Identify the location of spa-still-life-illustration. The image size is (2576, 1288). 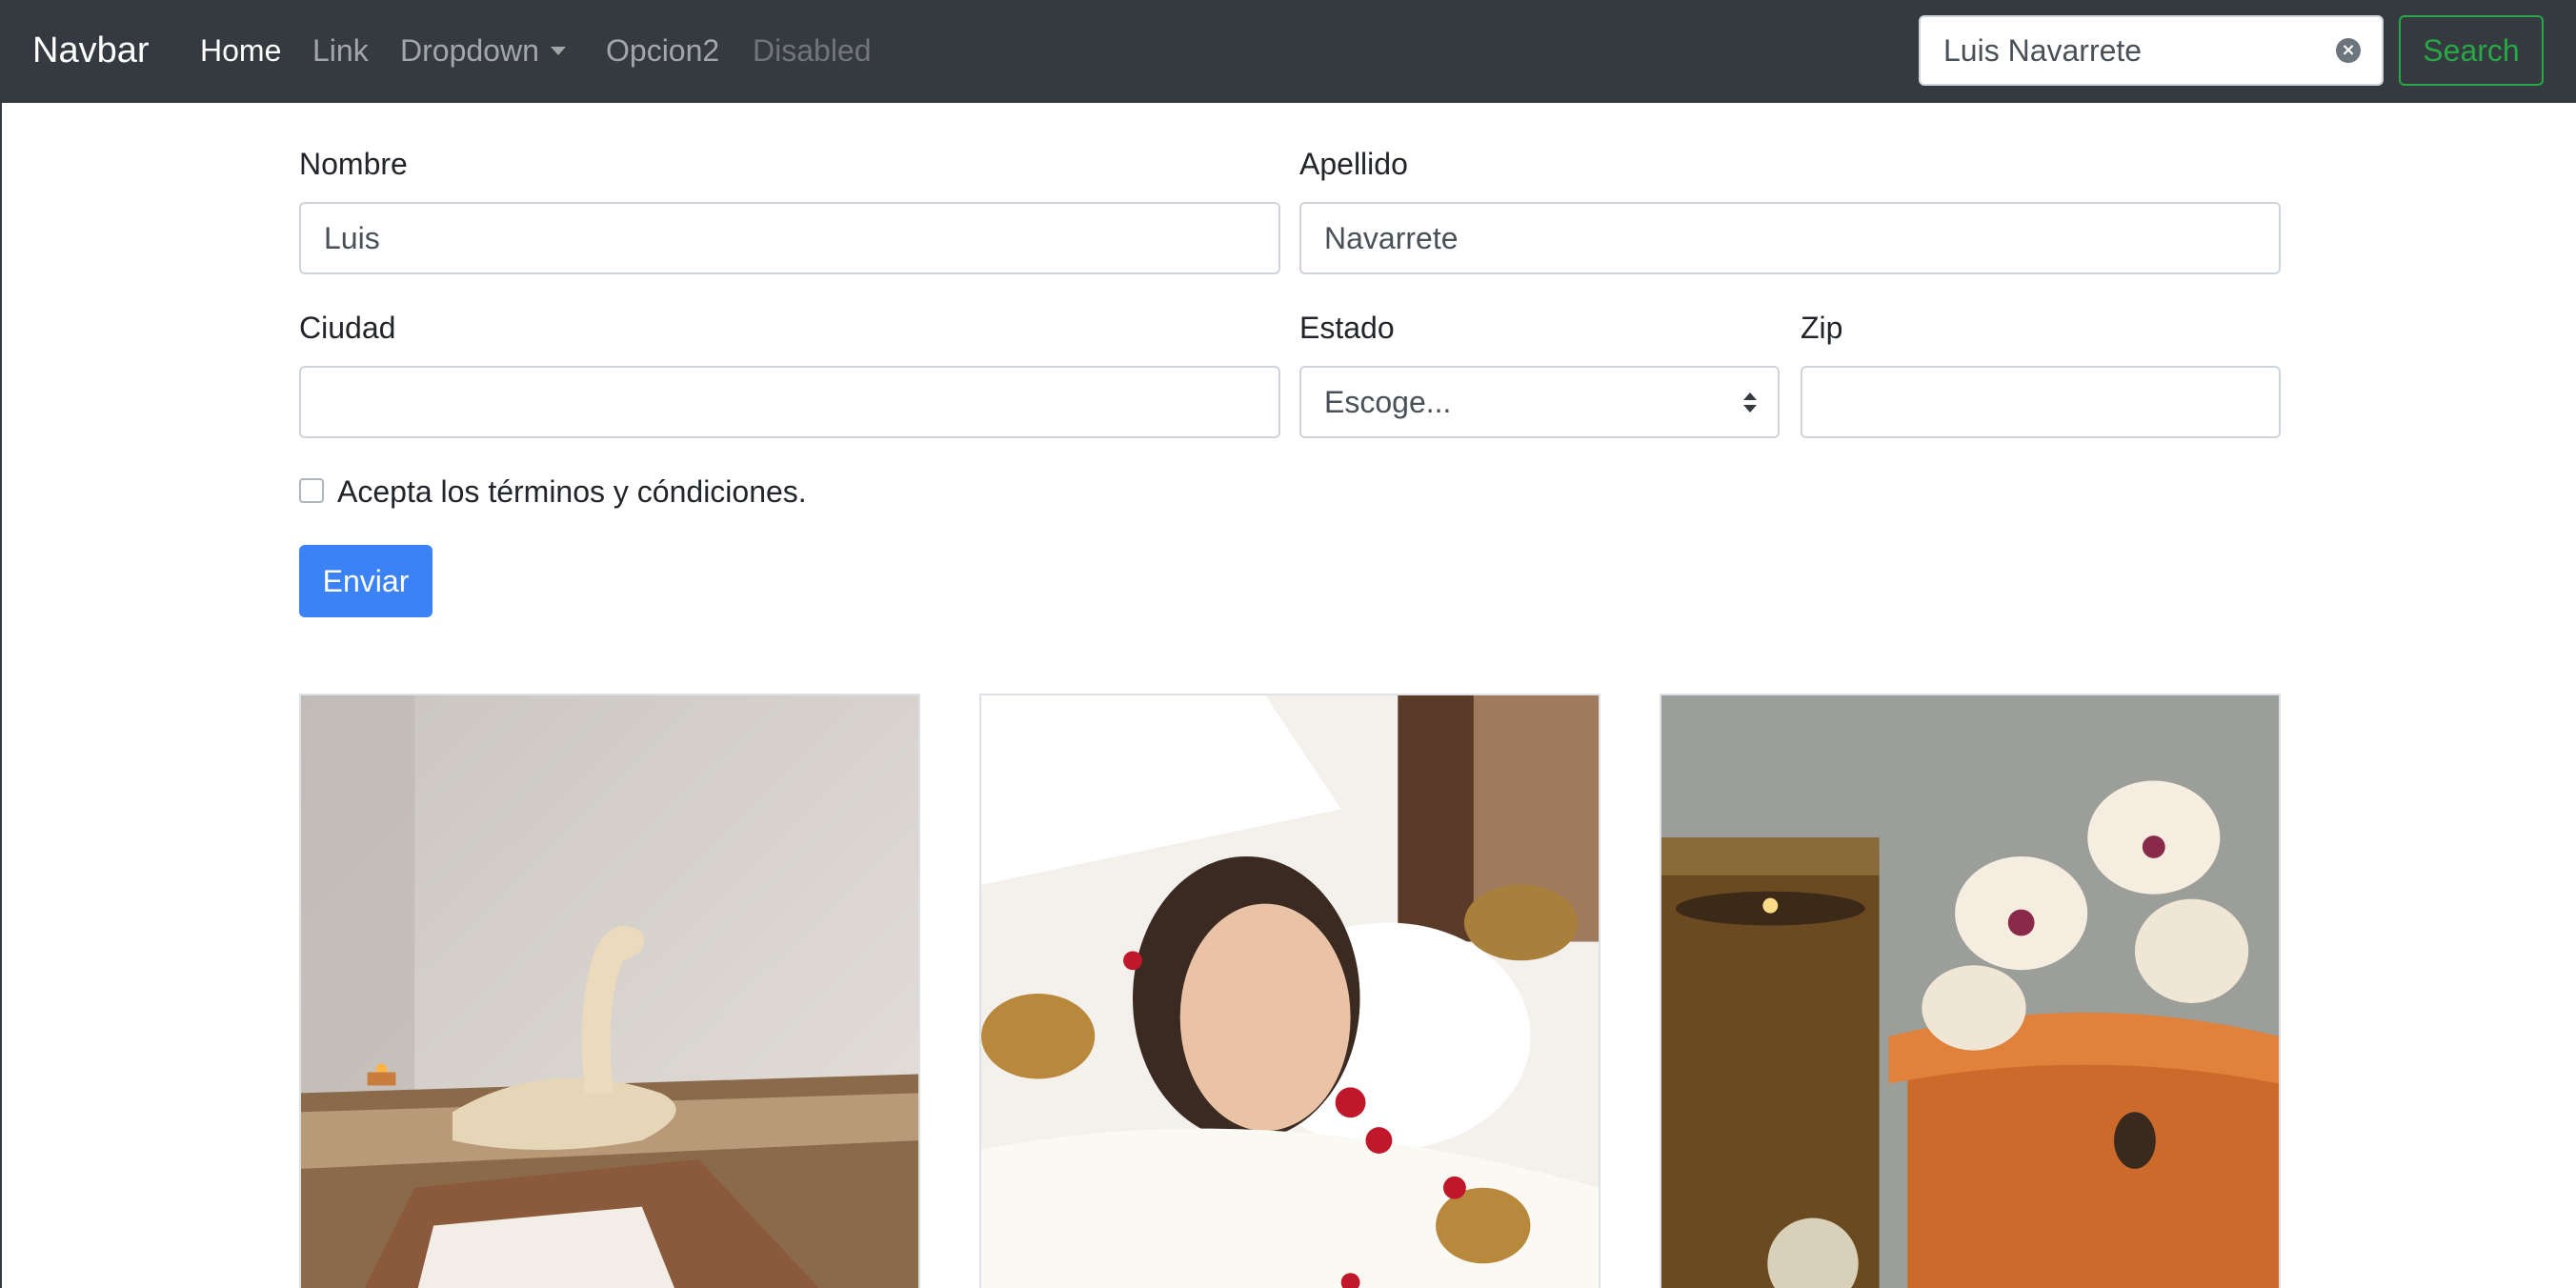
(1970, 991).